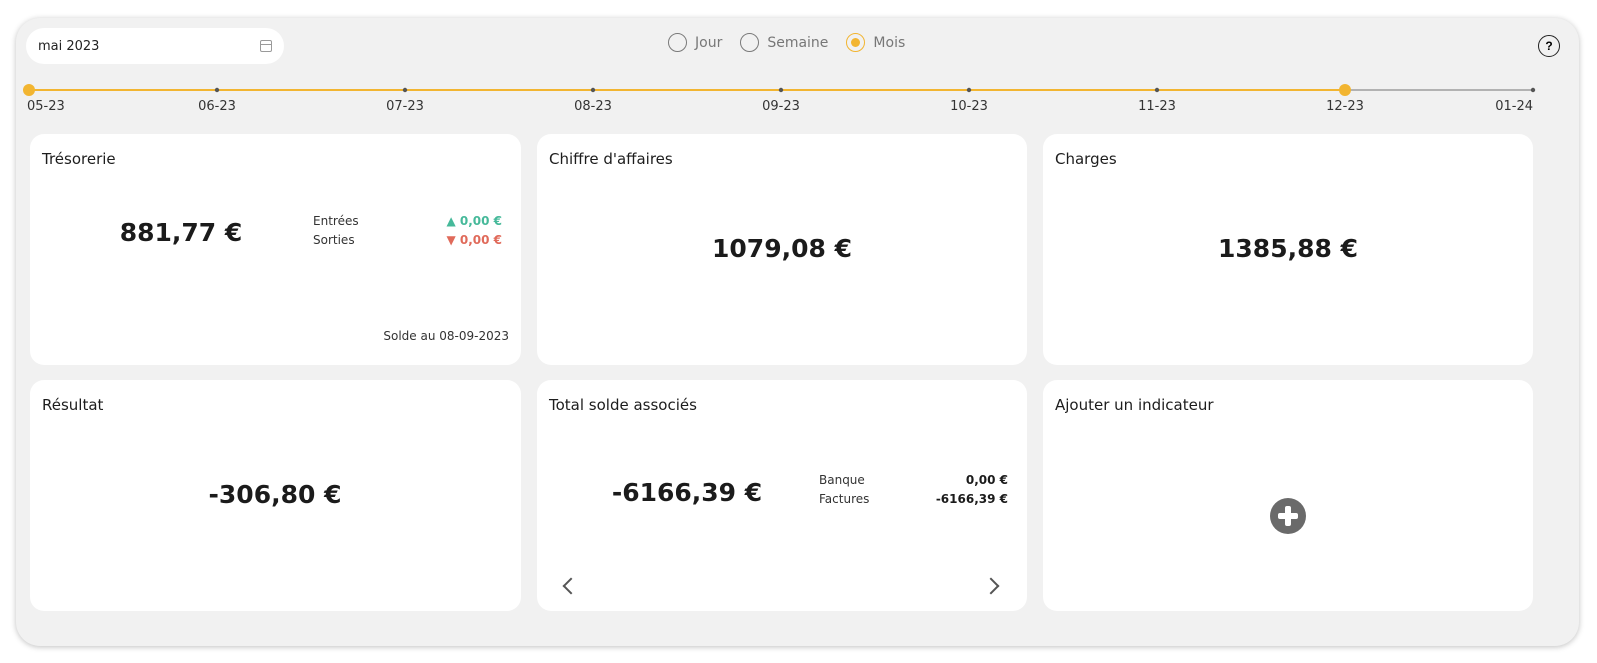  Describe the element at coordinates (844, 499) in the screenshot. I see `associes-invoices-label: Factures` at that location.